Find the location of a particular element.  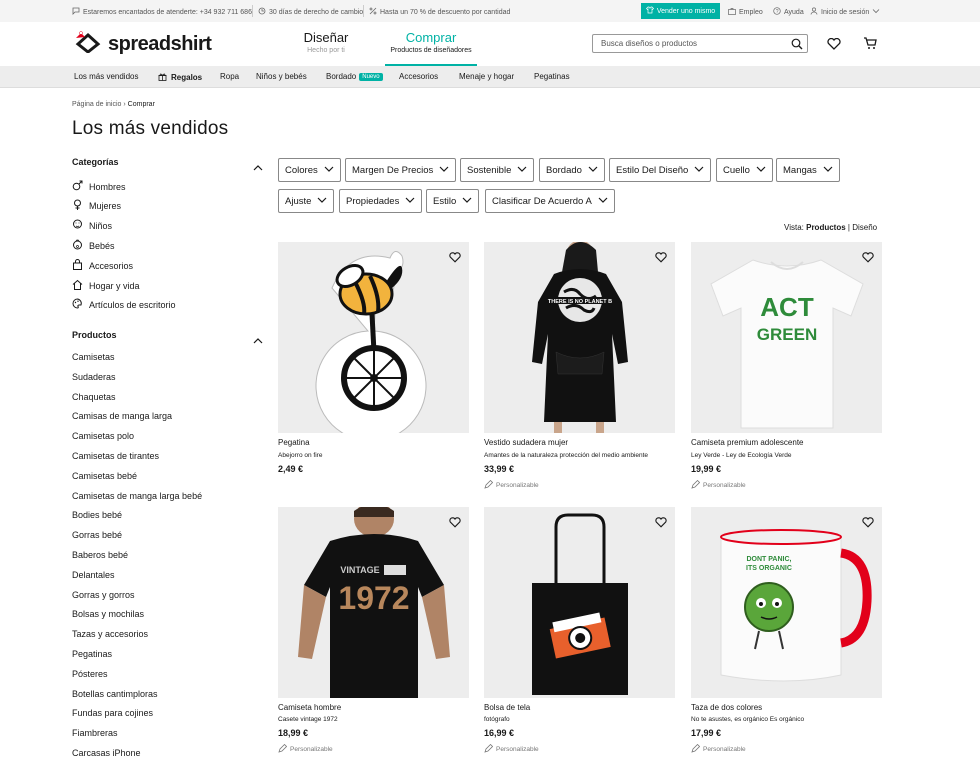

sidebar-product-item: Bolsas y mochilas is located at coordinates (108, 614).